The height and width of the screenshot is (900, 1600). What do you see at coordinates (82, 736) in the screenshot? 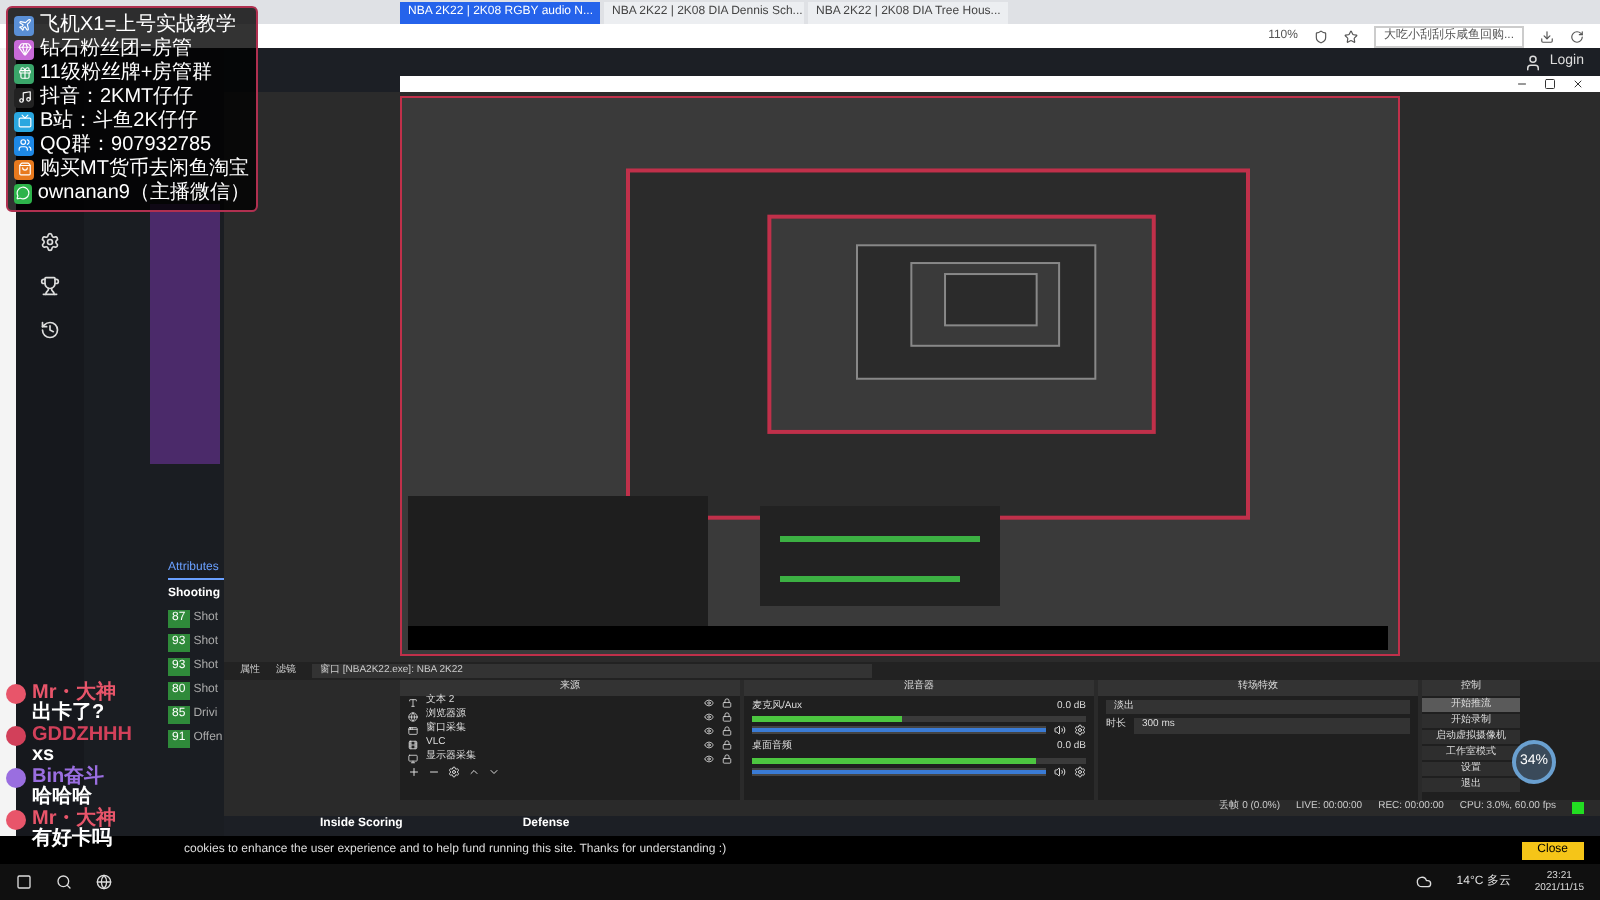
I see `chat-username: GDDZHHH` at bounding box center [82, 736].